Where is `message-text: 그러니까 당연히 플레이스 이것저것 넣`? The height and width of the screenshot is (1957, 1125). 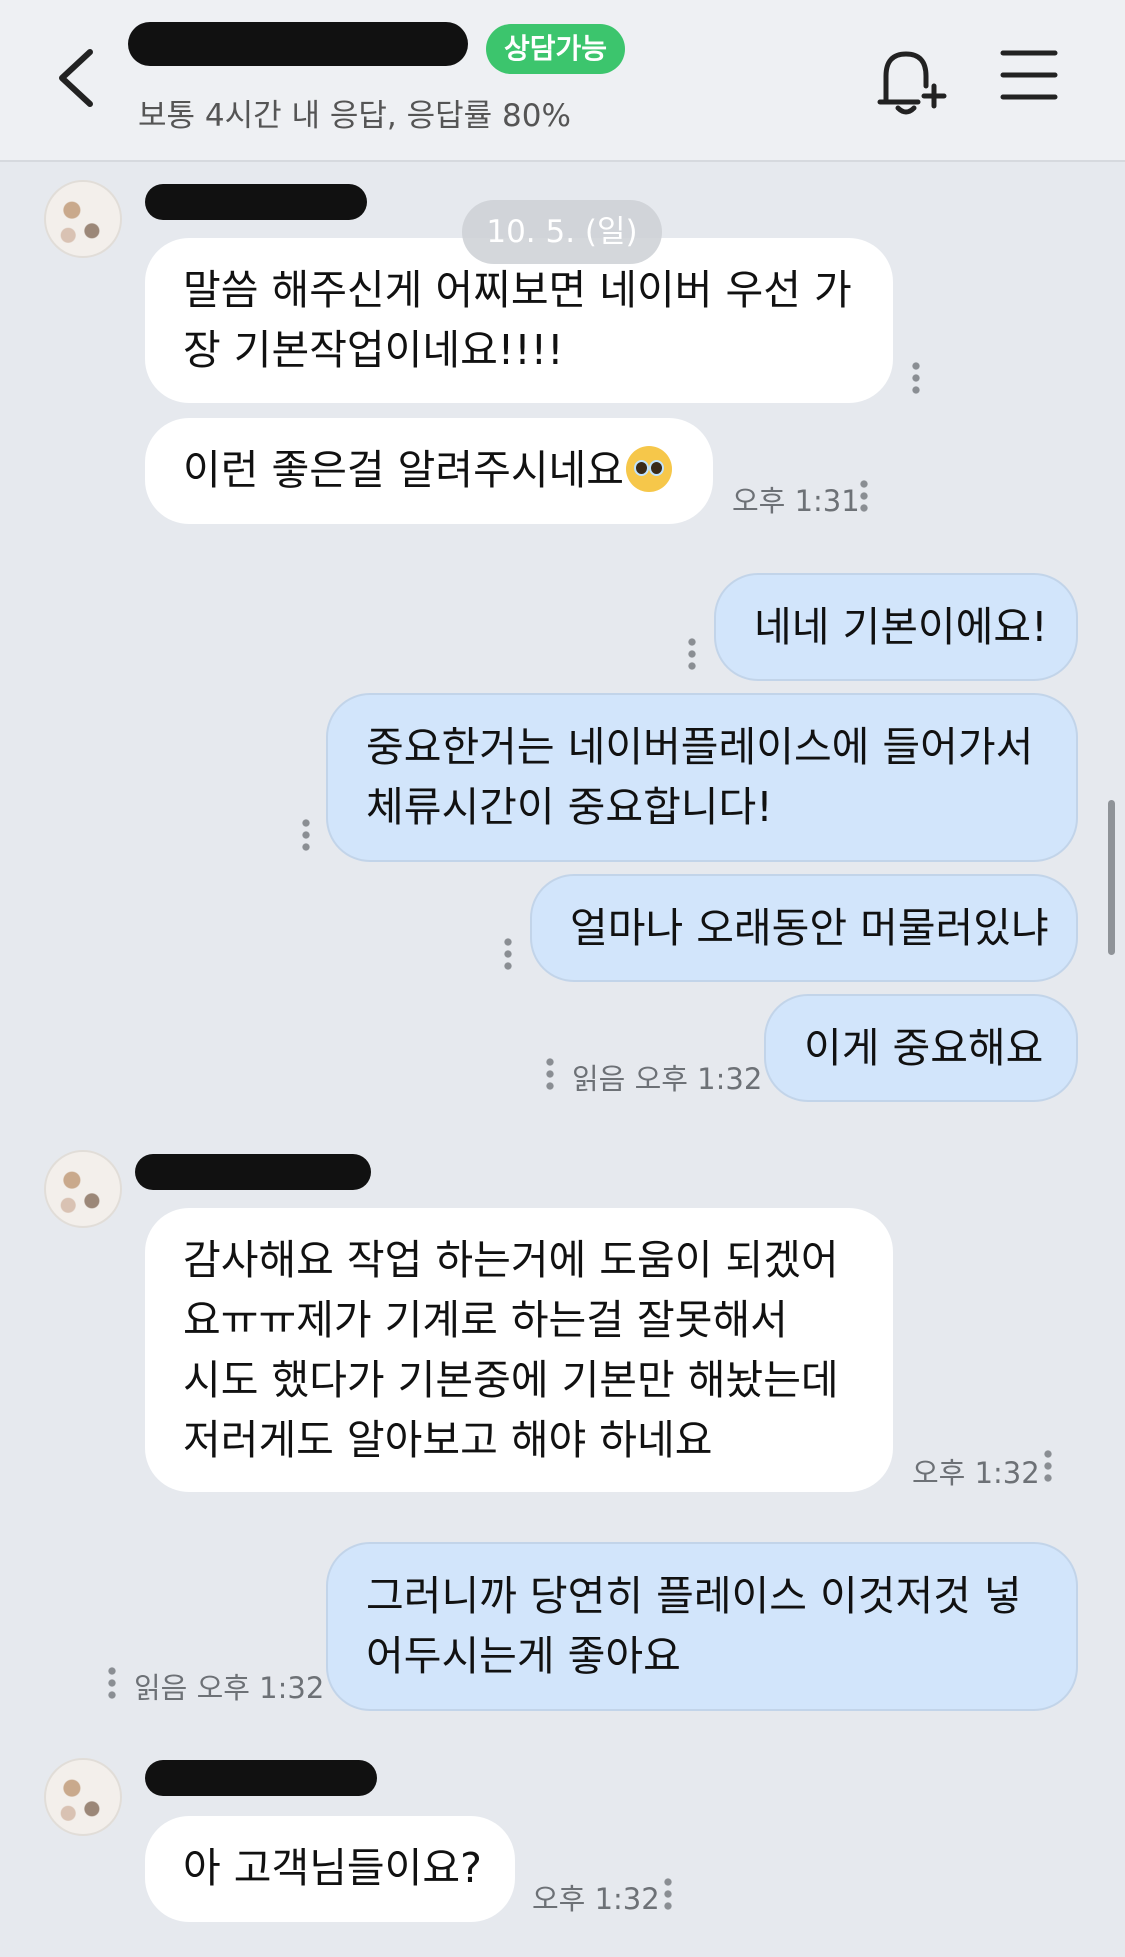 message-text: 그러니까 당연히 플레이스 이것저것 넣 is located at coordinates (694, 1596).